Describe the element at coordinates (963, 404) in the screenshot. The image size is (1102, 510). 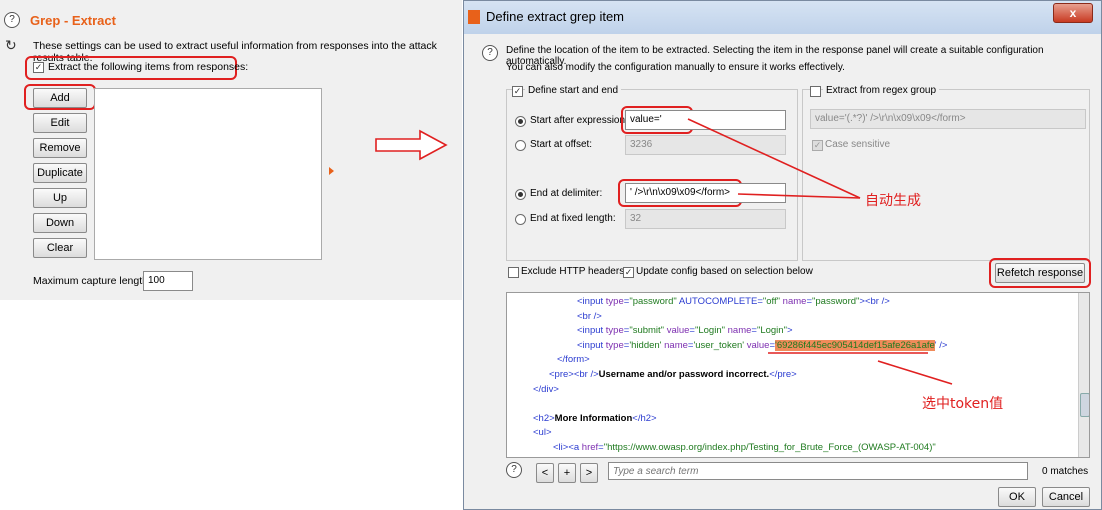
I see `select-token-annotation: 选中token值` at that location.